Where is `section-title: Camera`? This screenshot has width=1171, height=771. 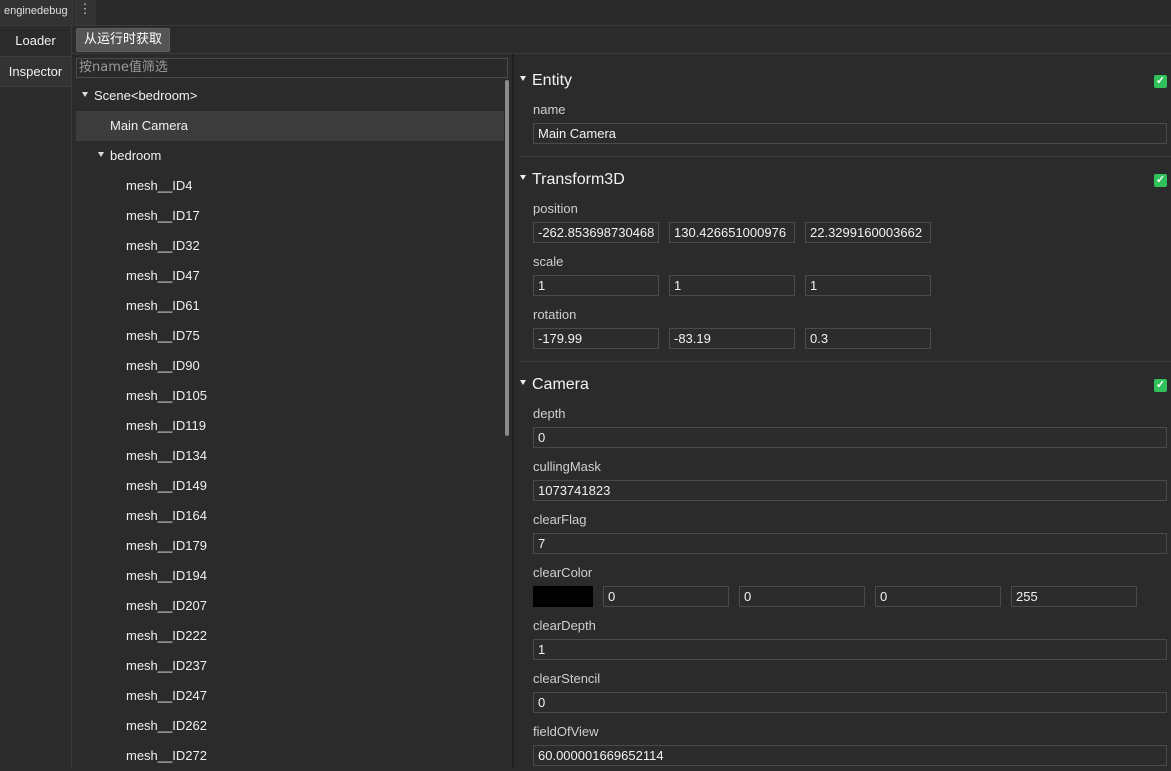
section-title: Camera is located at coordinates (560, 384).